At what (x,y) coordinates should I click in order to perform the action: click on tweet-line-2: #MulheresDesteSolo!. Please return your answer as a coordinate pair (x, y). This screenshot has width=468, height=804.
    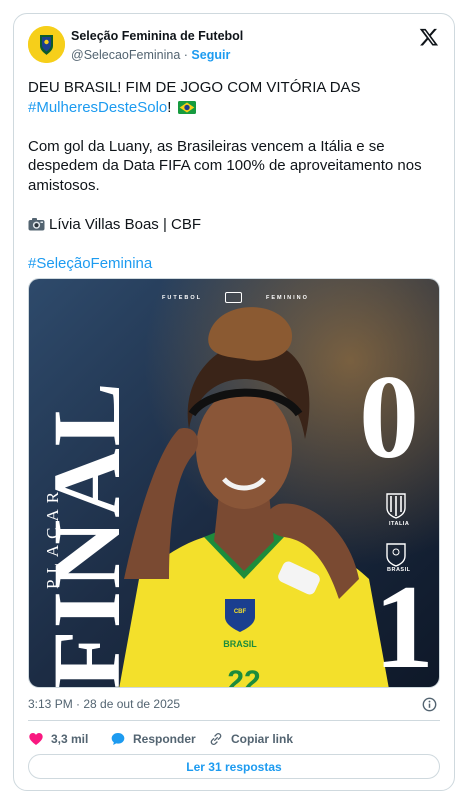
    Looking at the image, I should click on (237, 108).